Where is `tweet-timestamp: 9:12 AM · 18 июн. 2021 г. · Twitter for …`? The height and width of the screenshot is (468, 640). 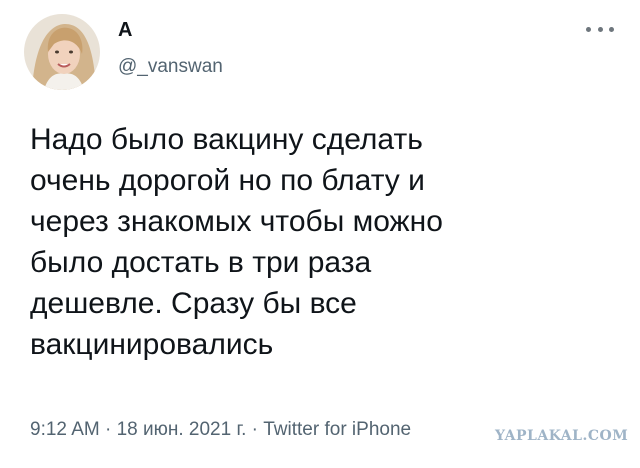 tweet-timestamp: 9:12 AM · 18 июн. 2021 г. · Twitter for … is located at coordinates (220, 430).